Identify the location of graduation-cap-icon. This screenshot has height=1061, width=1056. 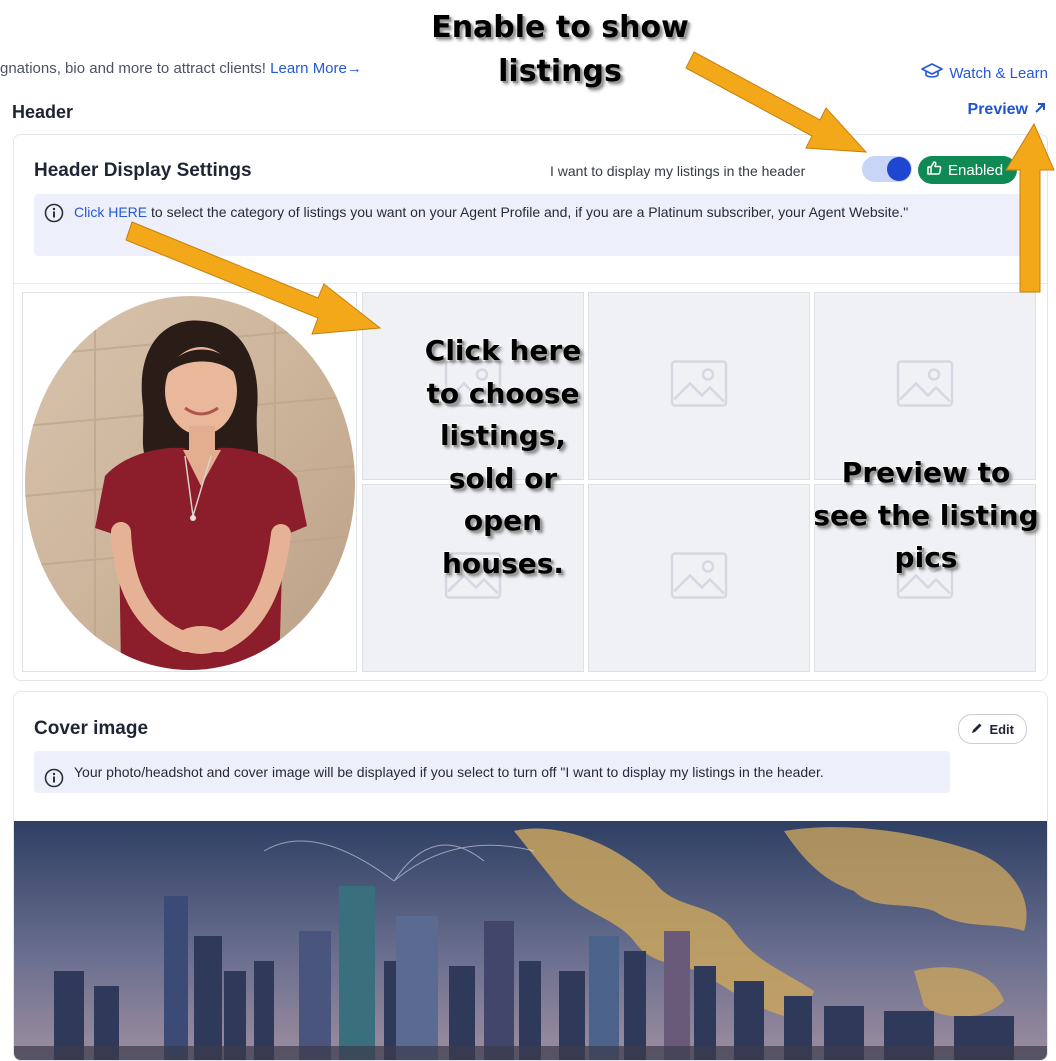
(932, 73).